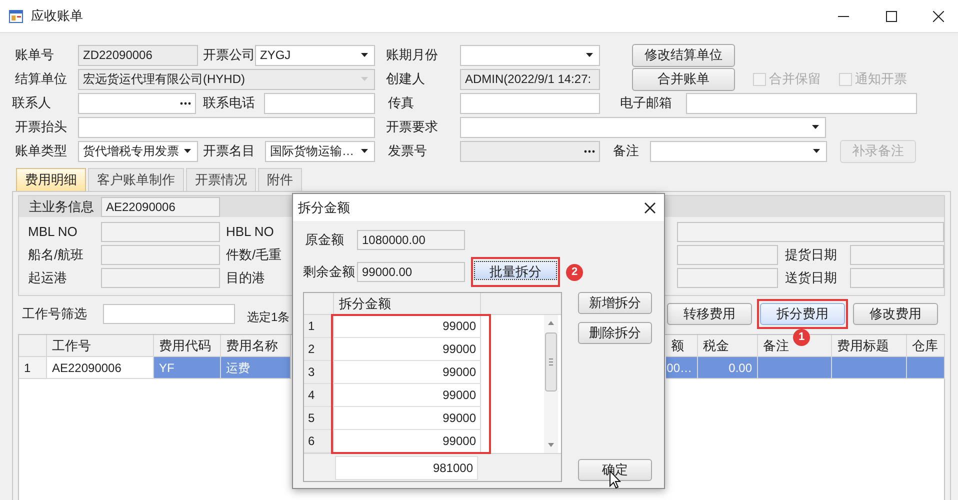 The image size is (958, 500). What do you see at coordinates (256, 367) in the screenshot?
I see `table-cell: 运费` at bounding box center [256, 367].